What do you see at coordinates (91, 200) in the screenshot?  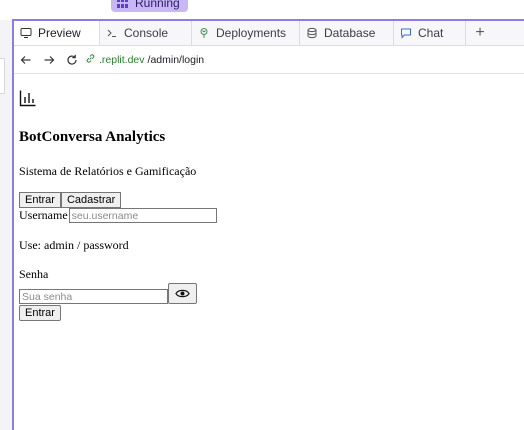 I see `register-tab-button: Cadastrar` at bounding box center [91, 200].